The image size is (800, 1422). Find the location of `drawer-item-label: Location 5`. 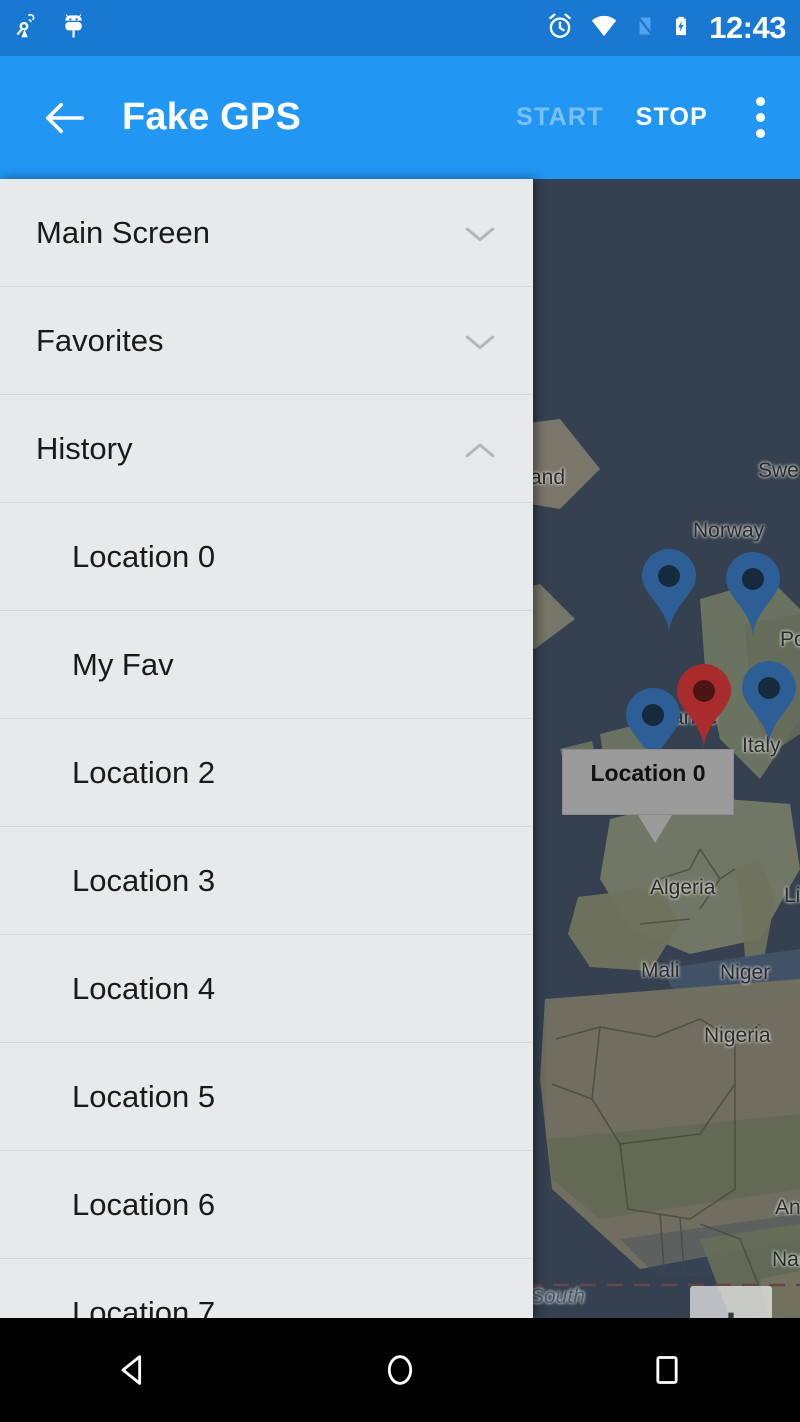

drawer-item-label: Location 5 is located at coordinates (144, 1096).